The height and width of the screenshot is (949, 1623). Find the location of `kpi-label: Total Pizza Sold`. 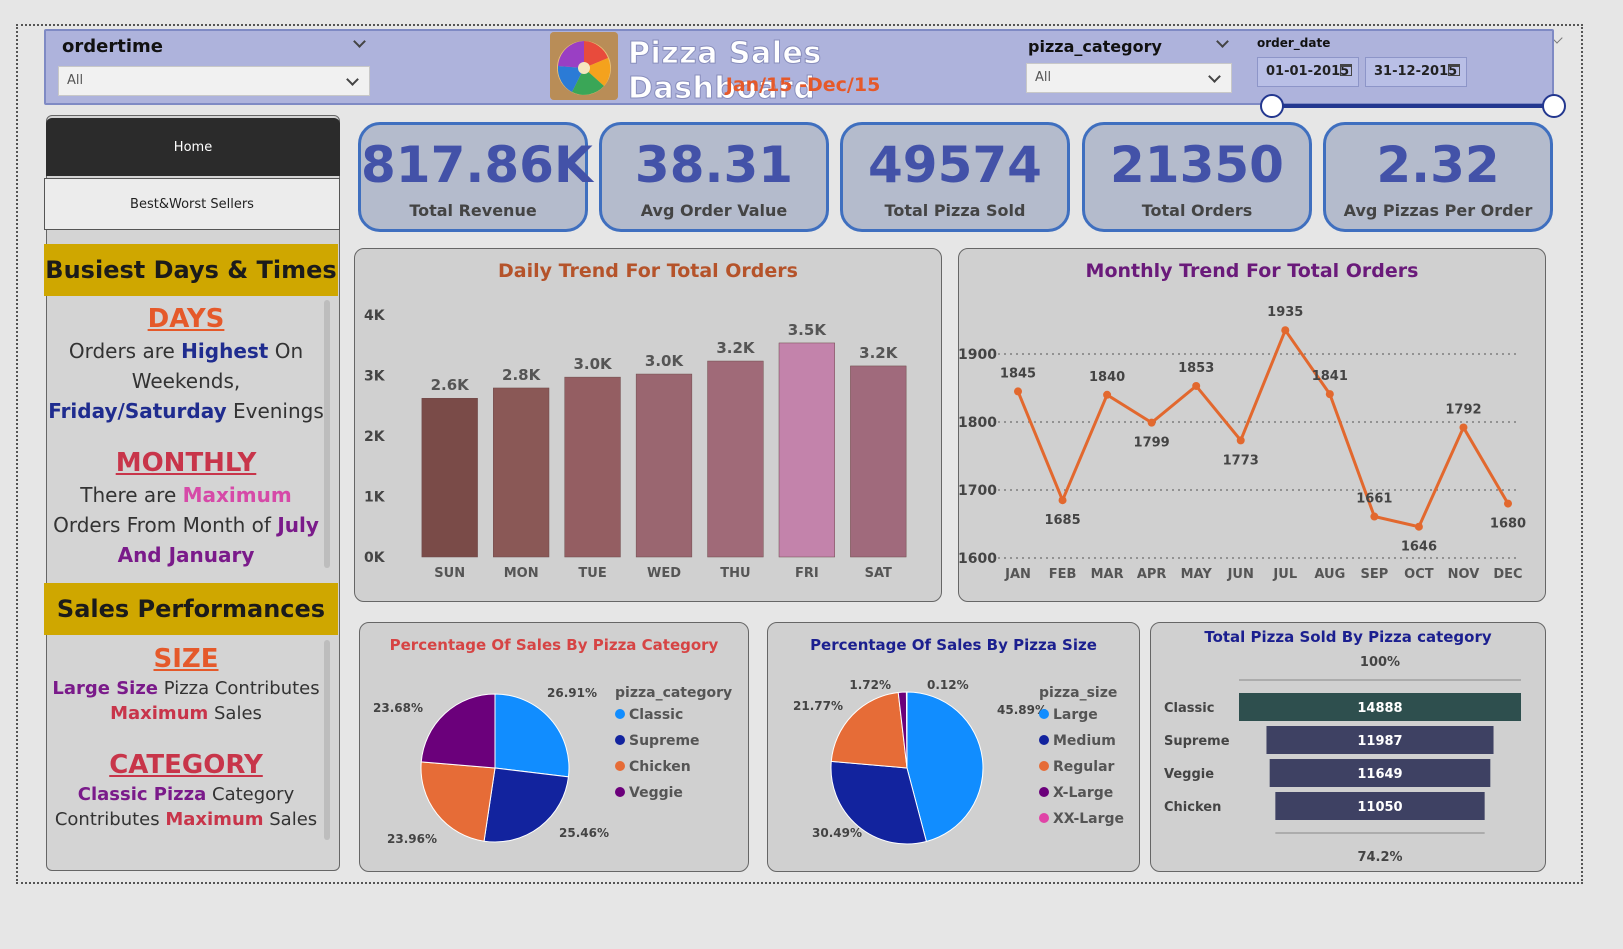

kpi-label: Total Pizza Sold is located at coordinates (955, 210).